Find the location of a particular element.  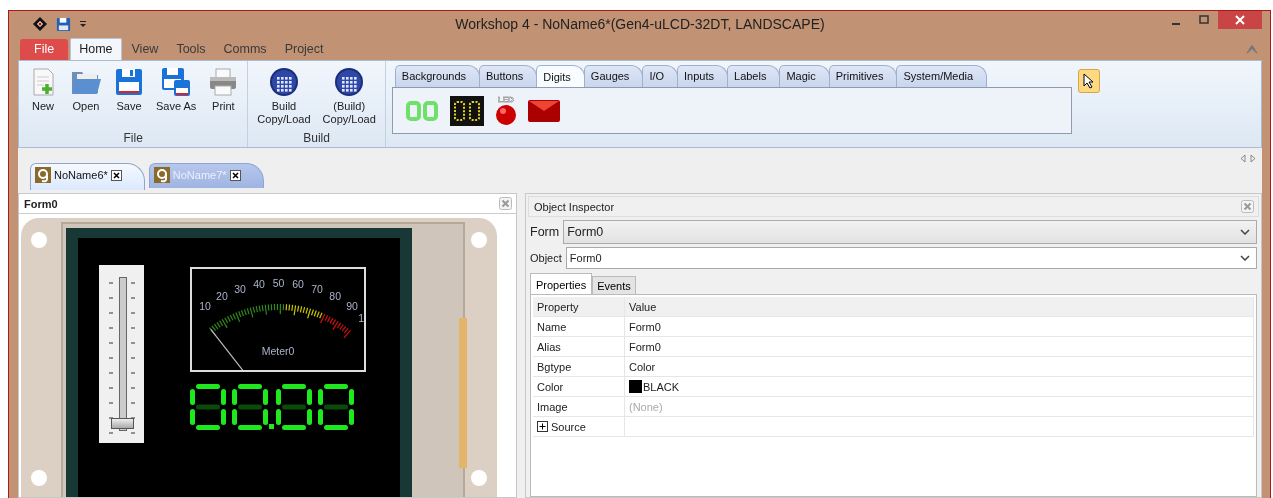

property-name: Bgtype is located at coordinates (579, 366).